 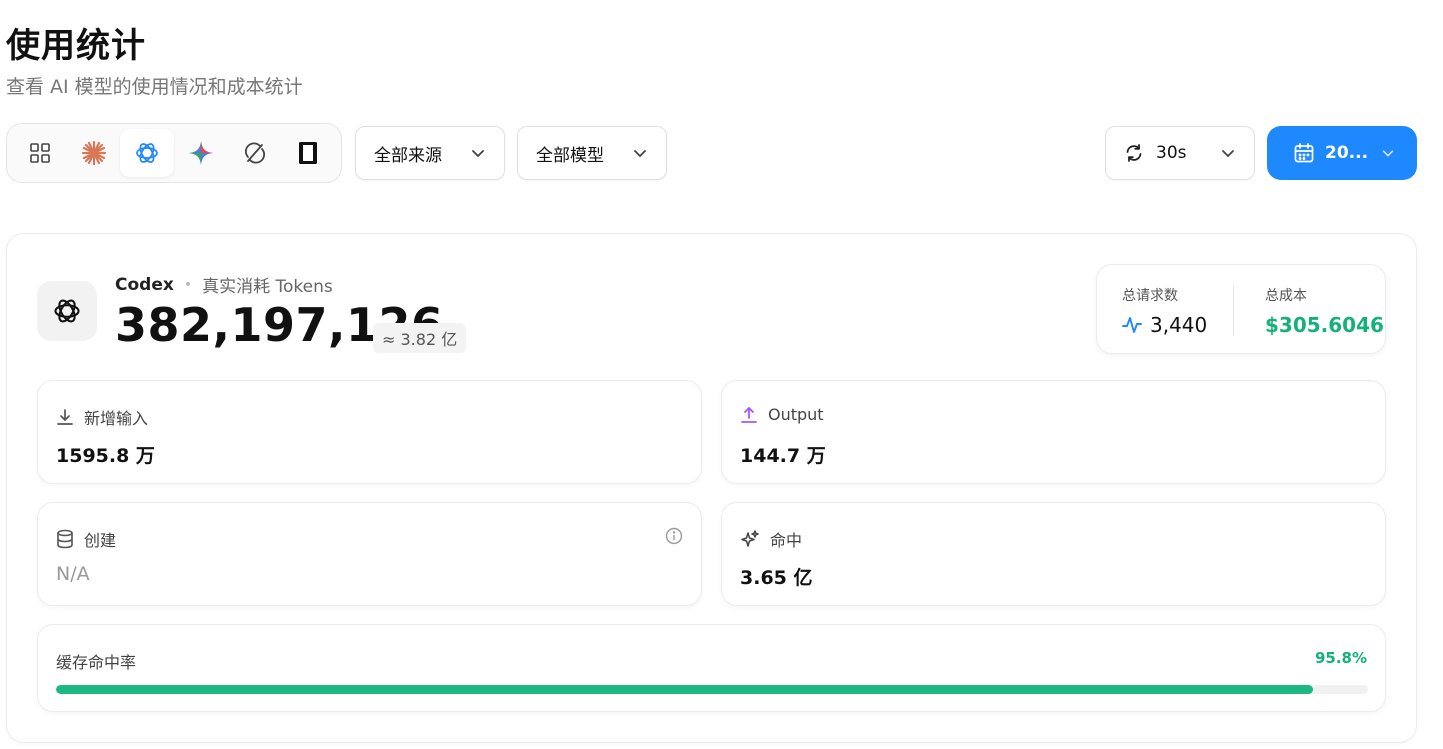 I want to click on cycle-icon, so click(x=255, y=153).